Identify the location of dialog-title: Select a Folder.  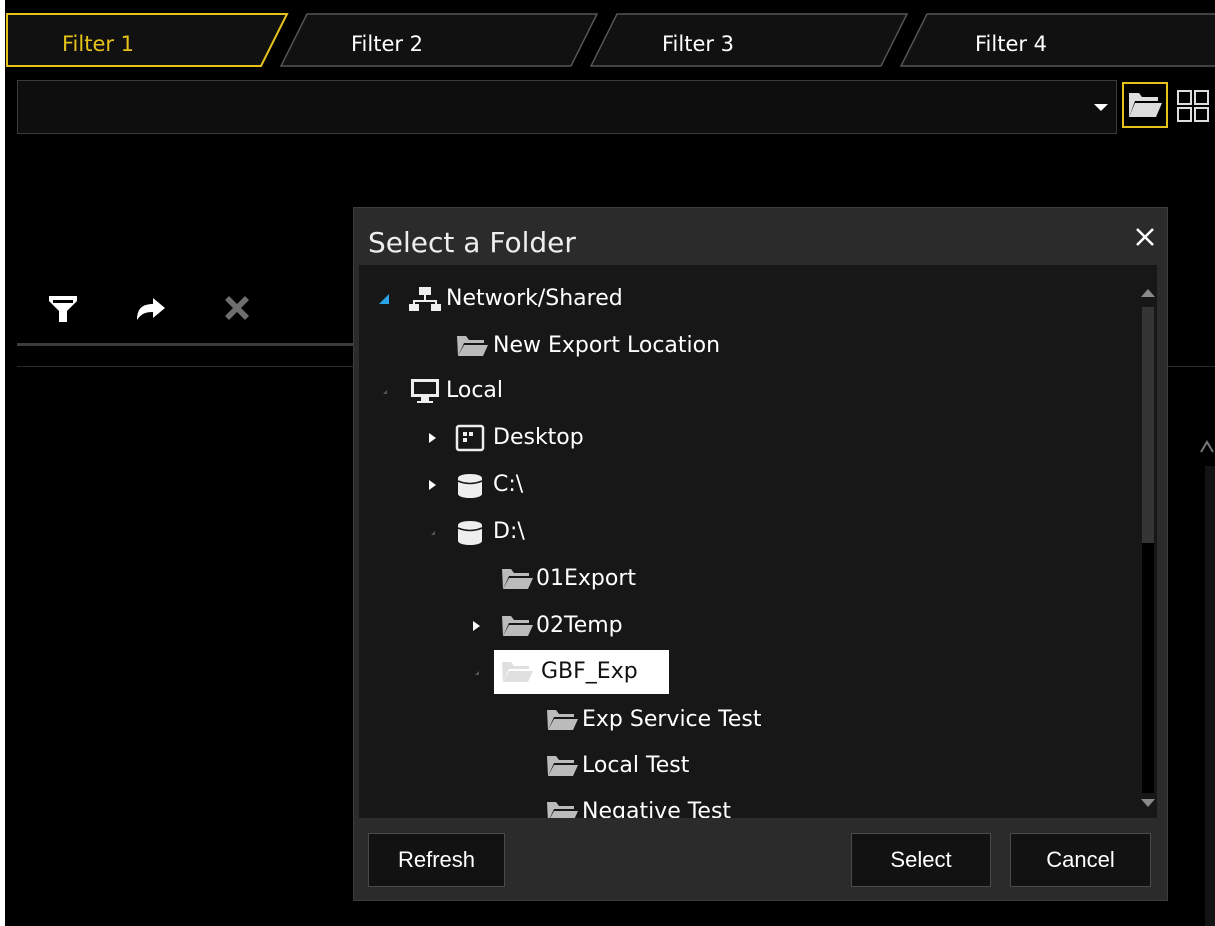
(472, 242).